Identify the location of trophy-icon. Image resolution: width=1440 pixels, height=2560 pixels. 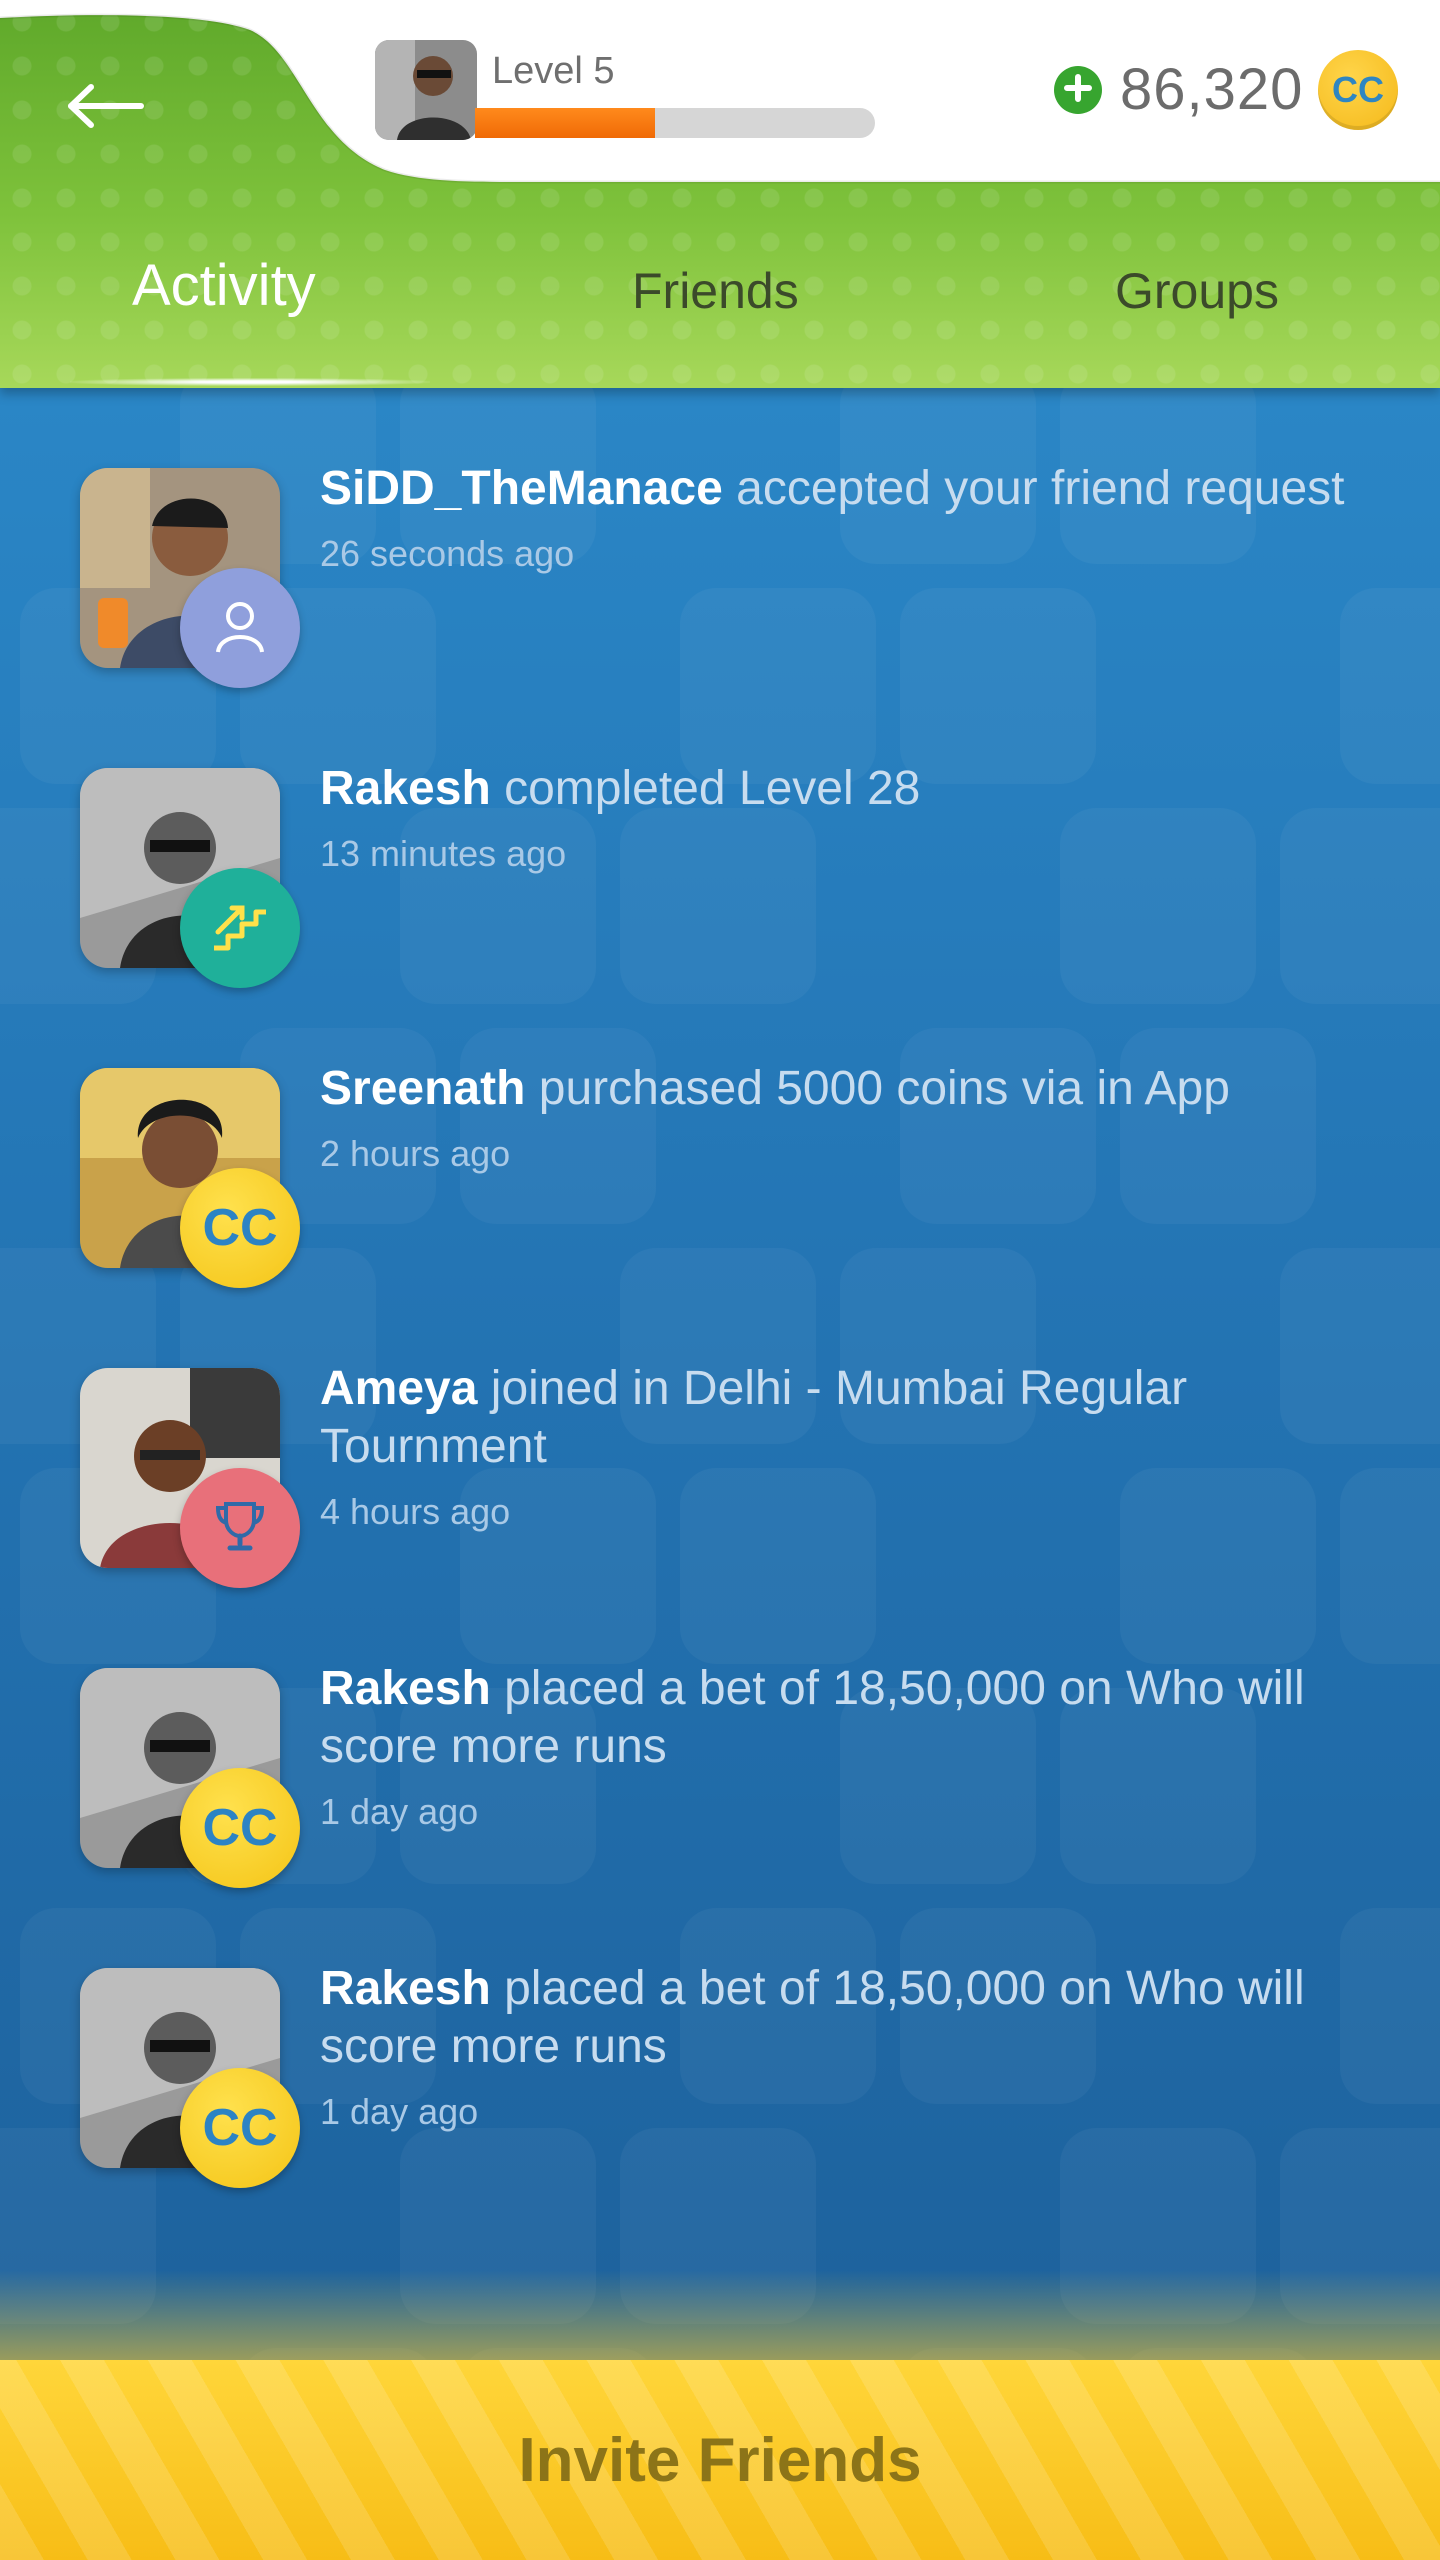
(240, 1528).